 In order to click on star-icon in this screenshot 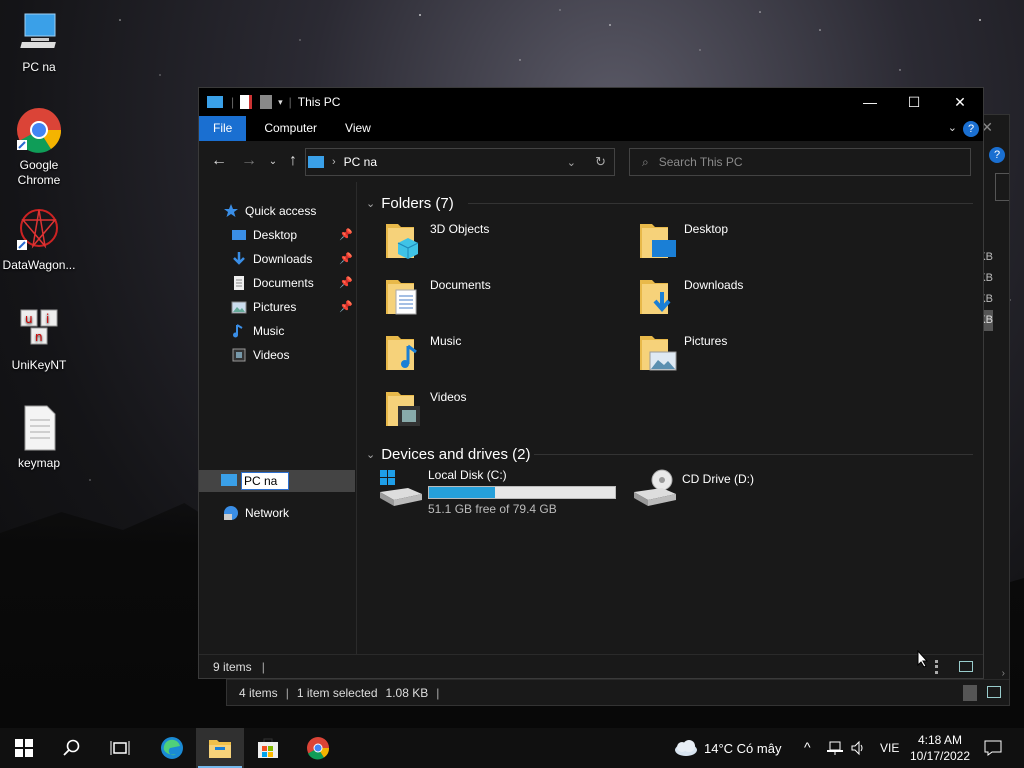, I will do `click(231, 211)`.